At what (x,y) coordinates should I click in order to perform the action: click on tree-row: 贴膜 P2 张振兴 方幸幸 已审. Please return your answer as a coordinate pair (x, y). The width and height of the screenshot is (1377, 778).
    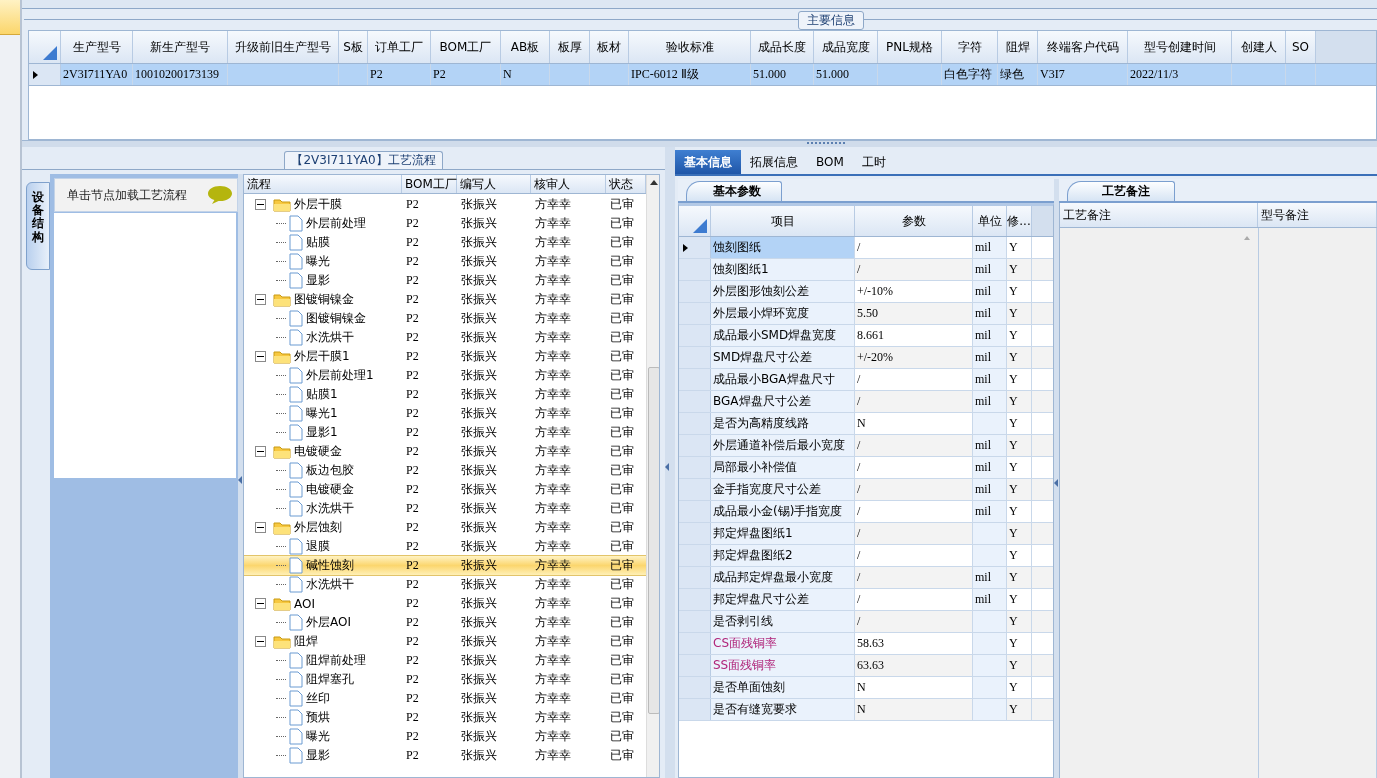
    Looking at the image, I should click on (445, 242).